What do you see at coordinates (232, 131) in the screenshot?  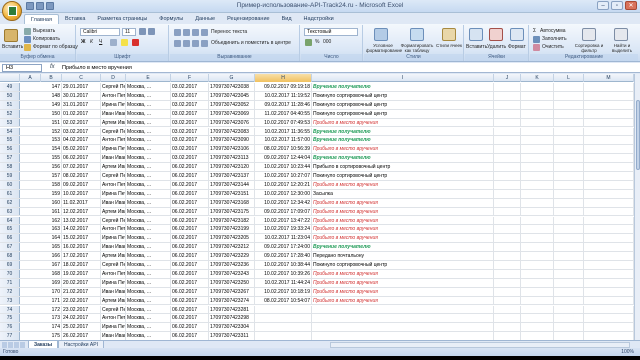 I see `cell-col-f: 17097307423083` at bounding box center [232, 131].